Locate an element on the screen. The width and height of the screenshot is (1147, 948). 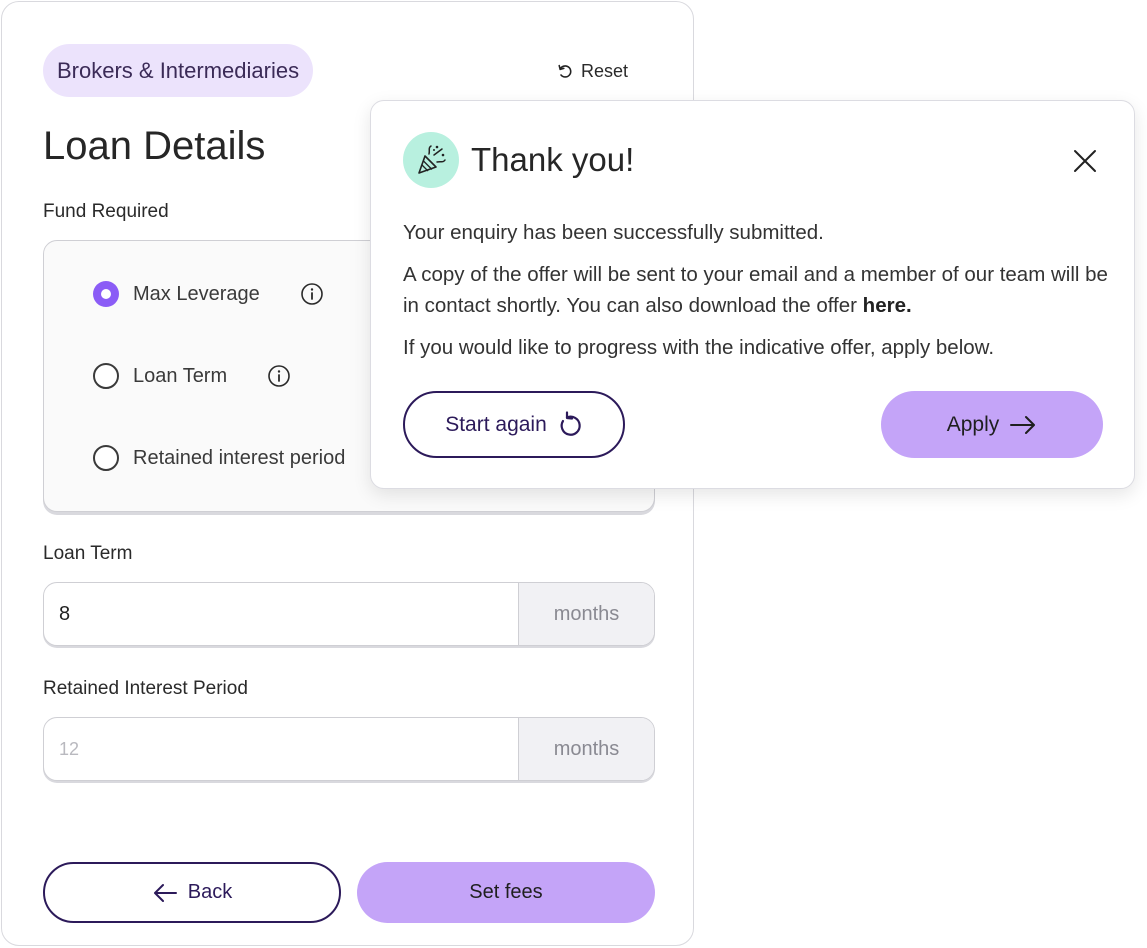
party-popper-icon is located at coordinates (431, 160).